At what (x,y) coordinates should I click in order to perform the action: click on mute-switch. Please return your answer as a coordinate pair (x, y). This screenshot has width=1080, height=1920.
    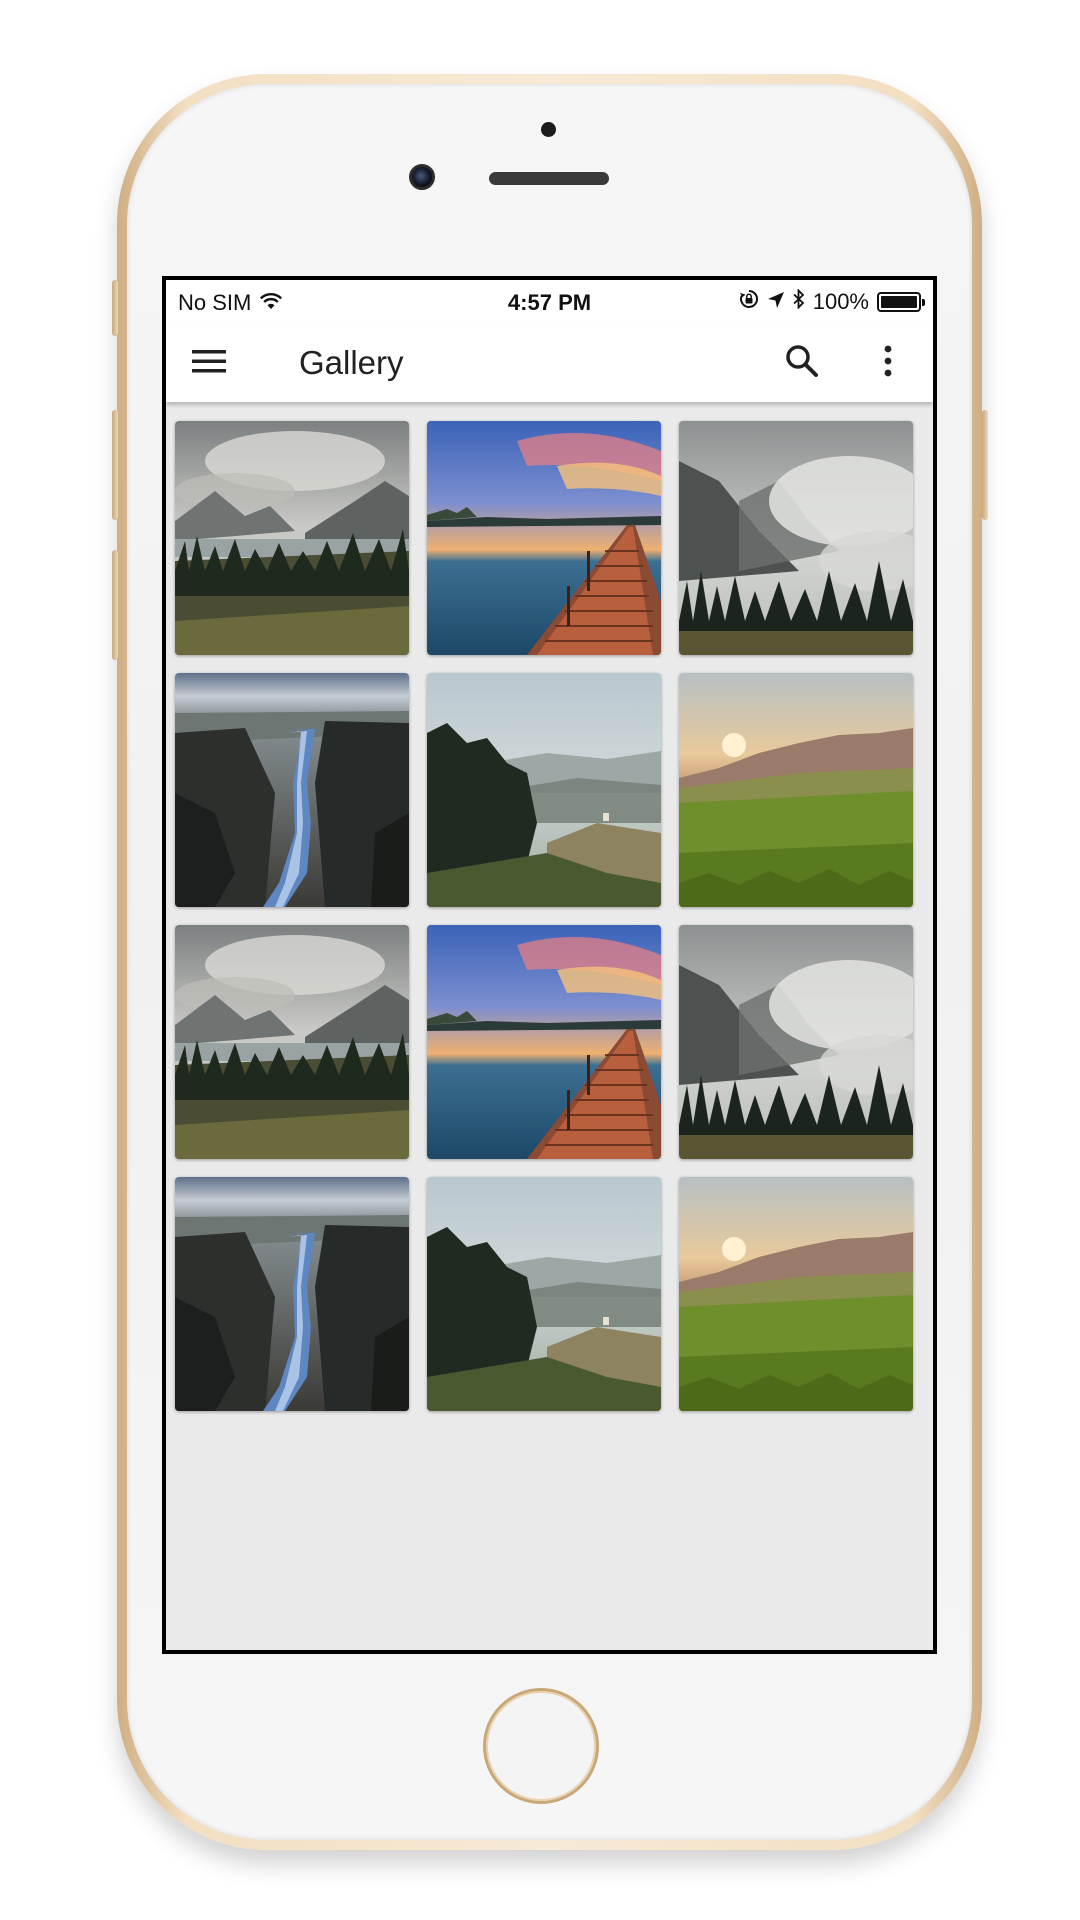
    Looking at the image, I should click on (115, 308).